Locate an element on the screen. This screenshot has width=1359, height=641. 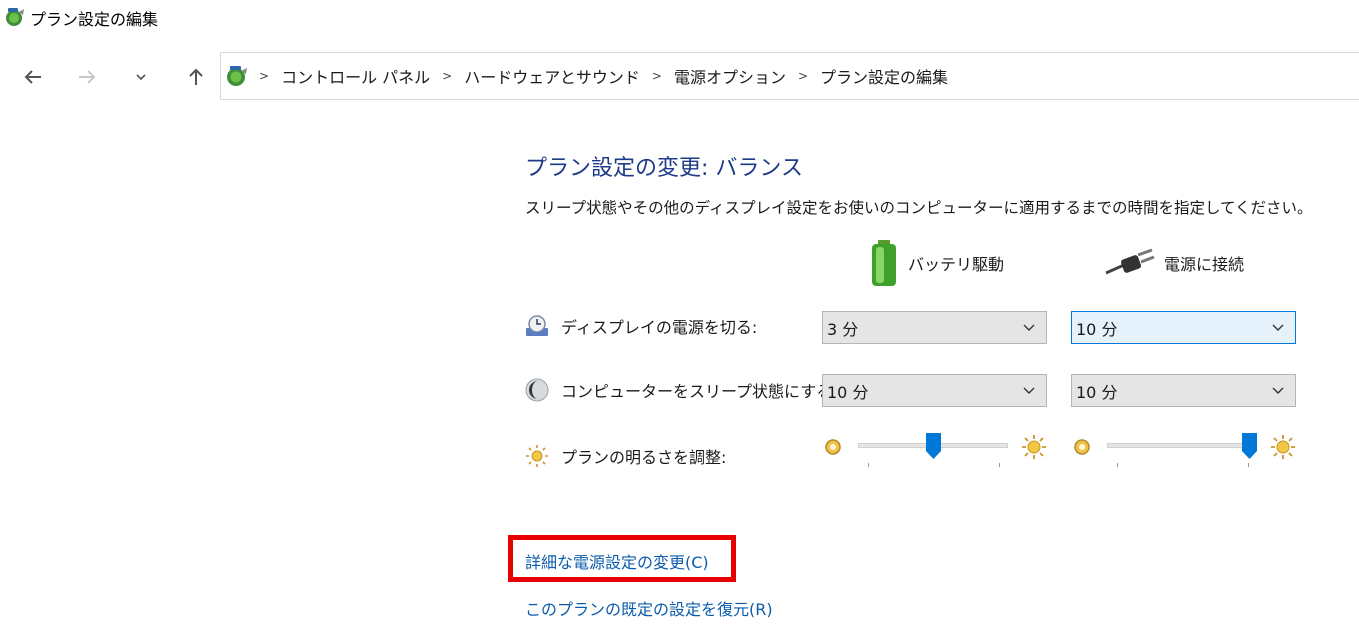
row-display-off: ディスプレイの電源を切る: is located at coordinates (641, 326).